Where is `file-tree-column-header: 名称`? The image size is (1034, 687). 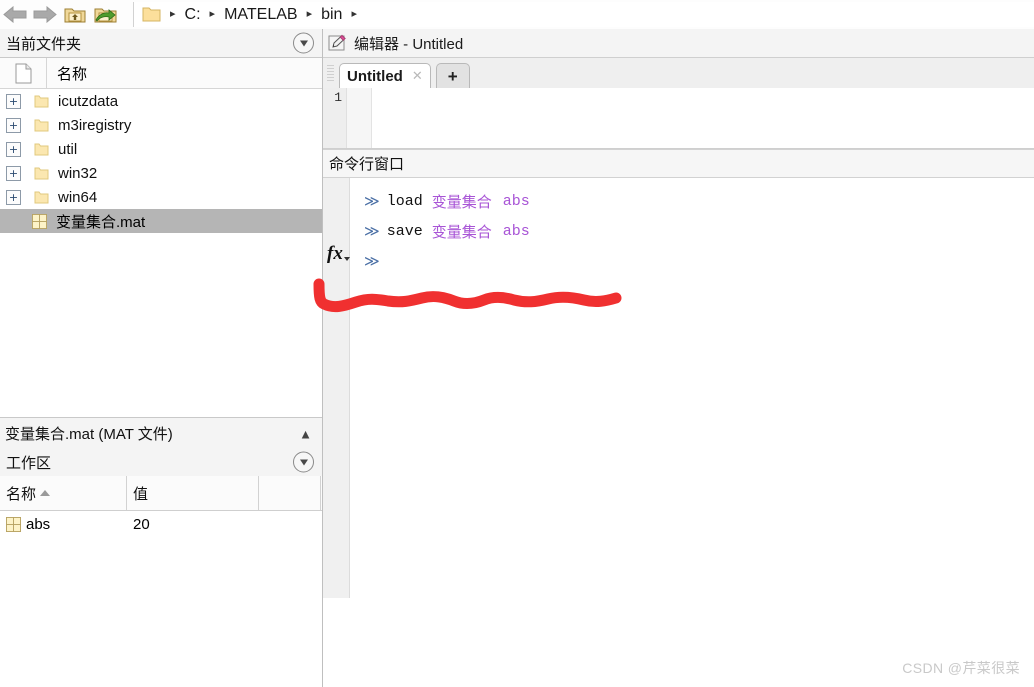
file-tree-column-header: 名称 is located at coordinates (161, 73).